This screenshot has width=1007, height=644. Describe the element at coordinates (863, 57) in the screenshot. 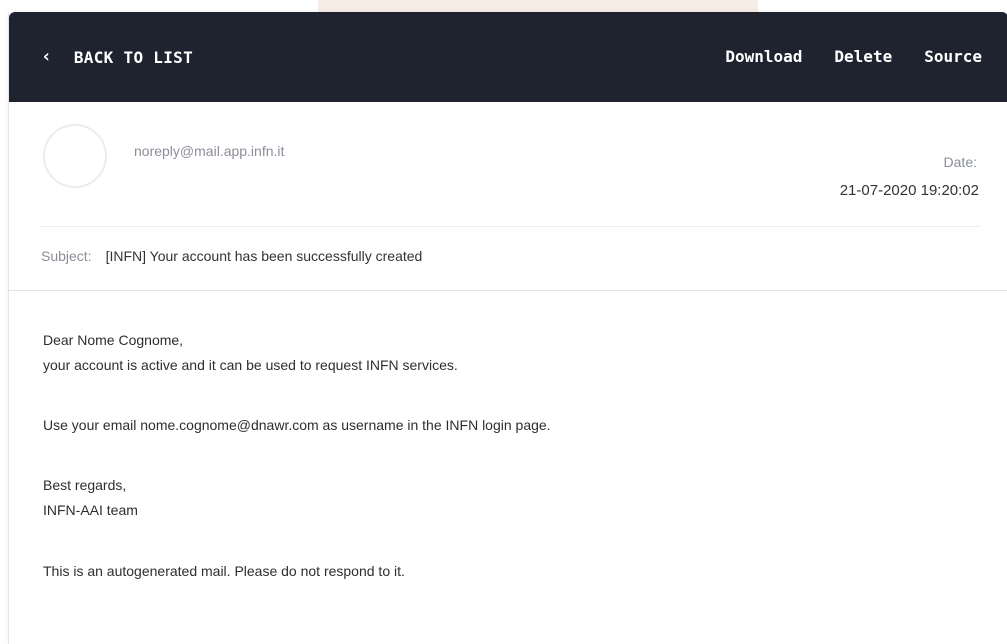

I see `delete-button: Delete` at that location.